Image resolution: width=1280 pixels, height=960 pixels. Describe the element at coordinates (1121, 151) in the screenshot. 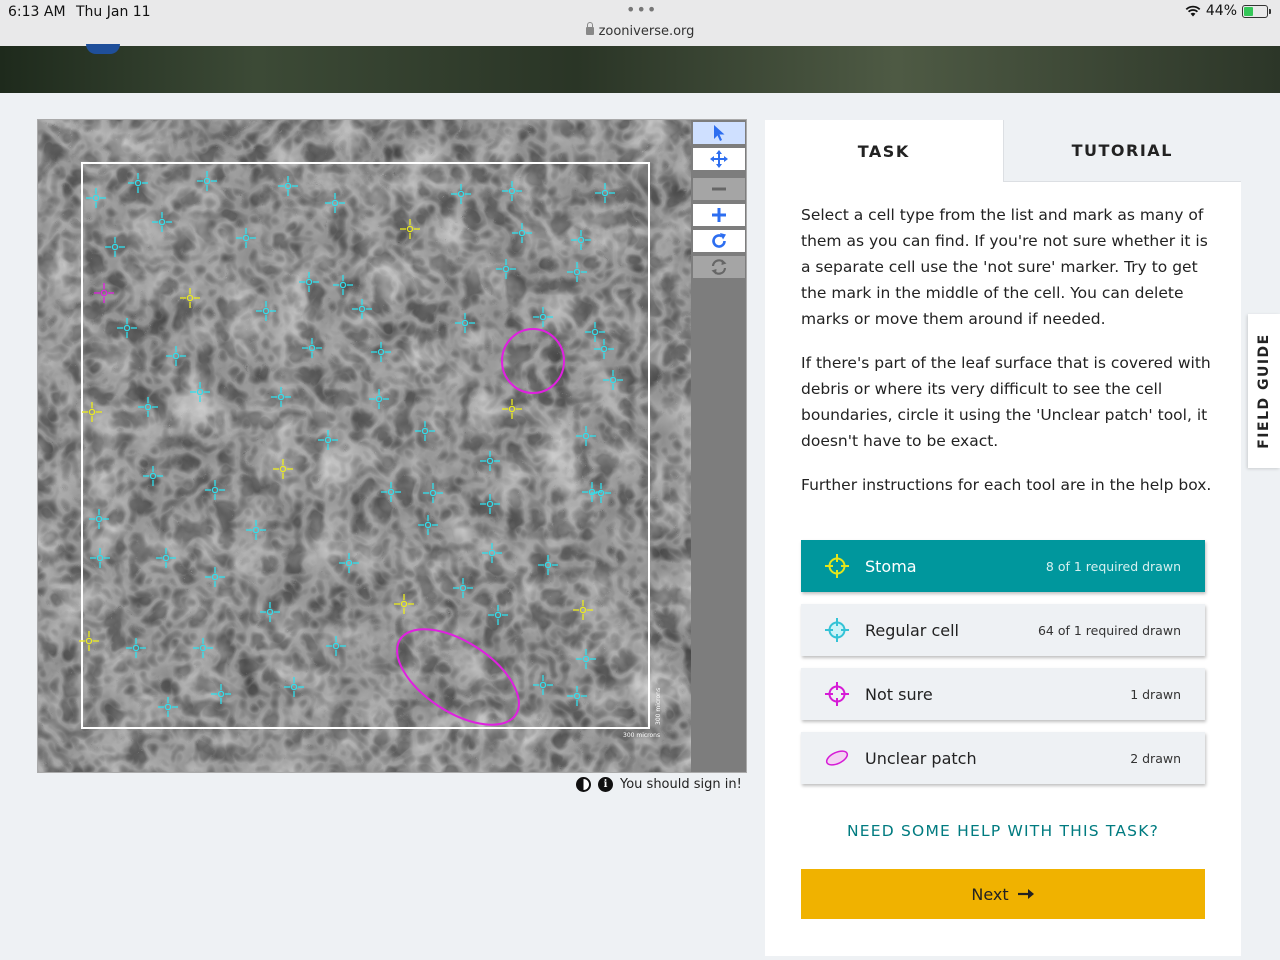

I see `tab-tutorial: TUTORIAL` at that location.